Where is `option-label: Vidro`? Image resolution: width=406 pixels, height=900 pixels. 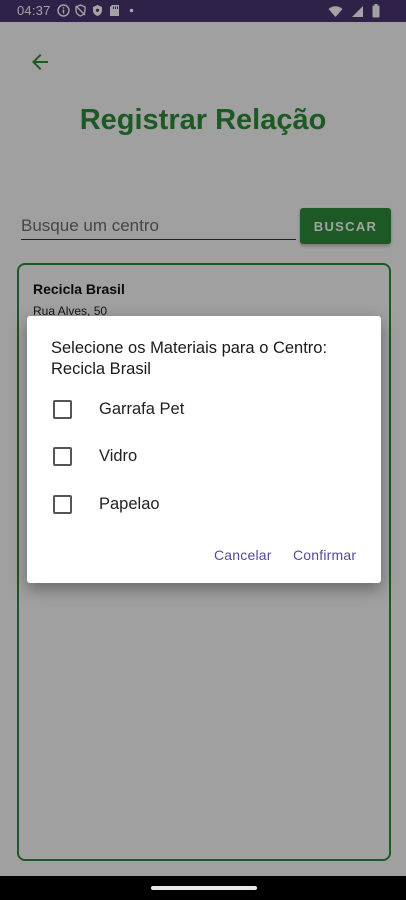 option-label: Vidro is located at coordinates (118, 455).